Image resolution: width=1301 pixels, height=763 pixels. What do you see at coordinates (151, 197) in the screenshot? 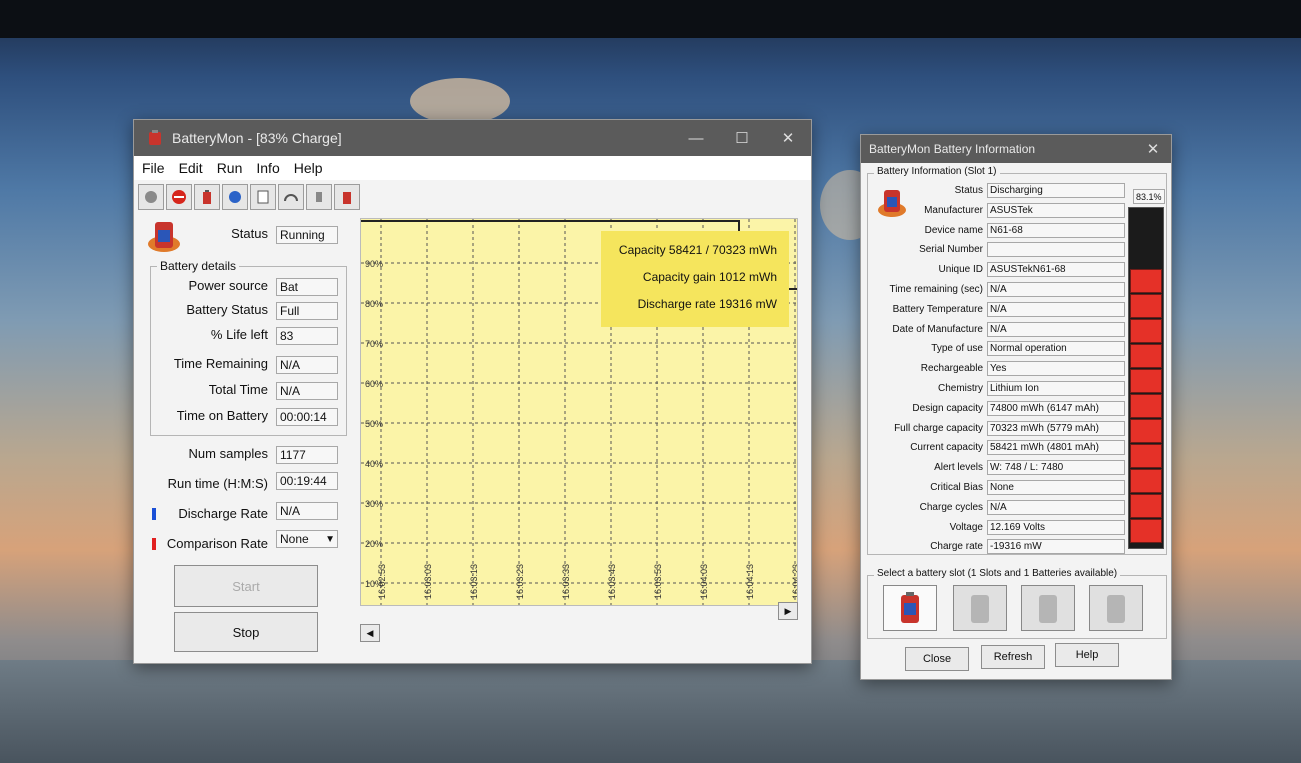
I see `toolbar-start-button` at bounding box center [151, 197].